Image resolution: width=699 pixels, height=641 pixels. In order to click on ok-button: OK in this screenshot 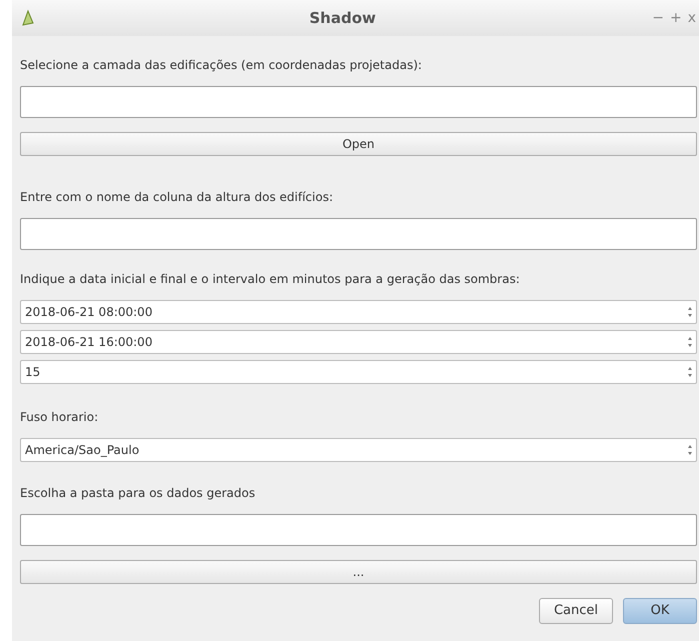, I will do `click(660, 611)`.